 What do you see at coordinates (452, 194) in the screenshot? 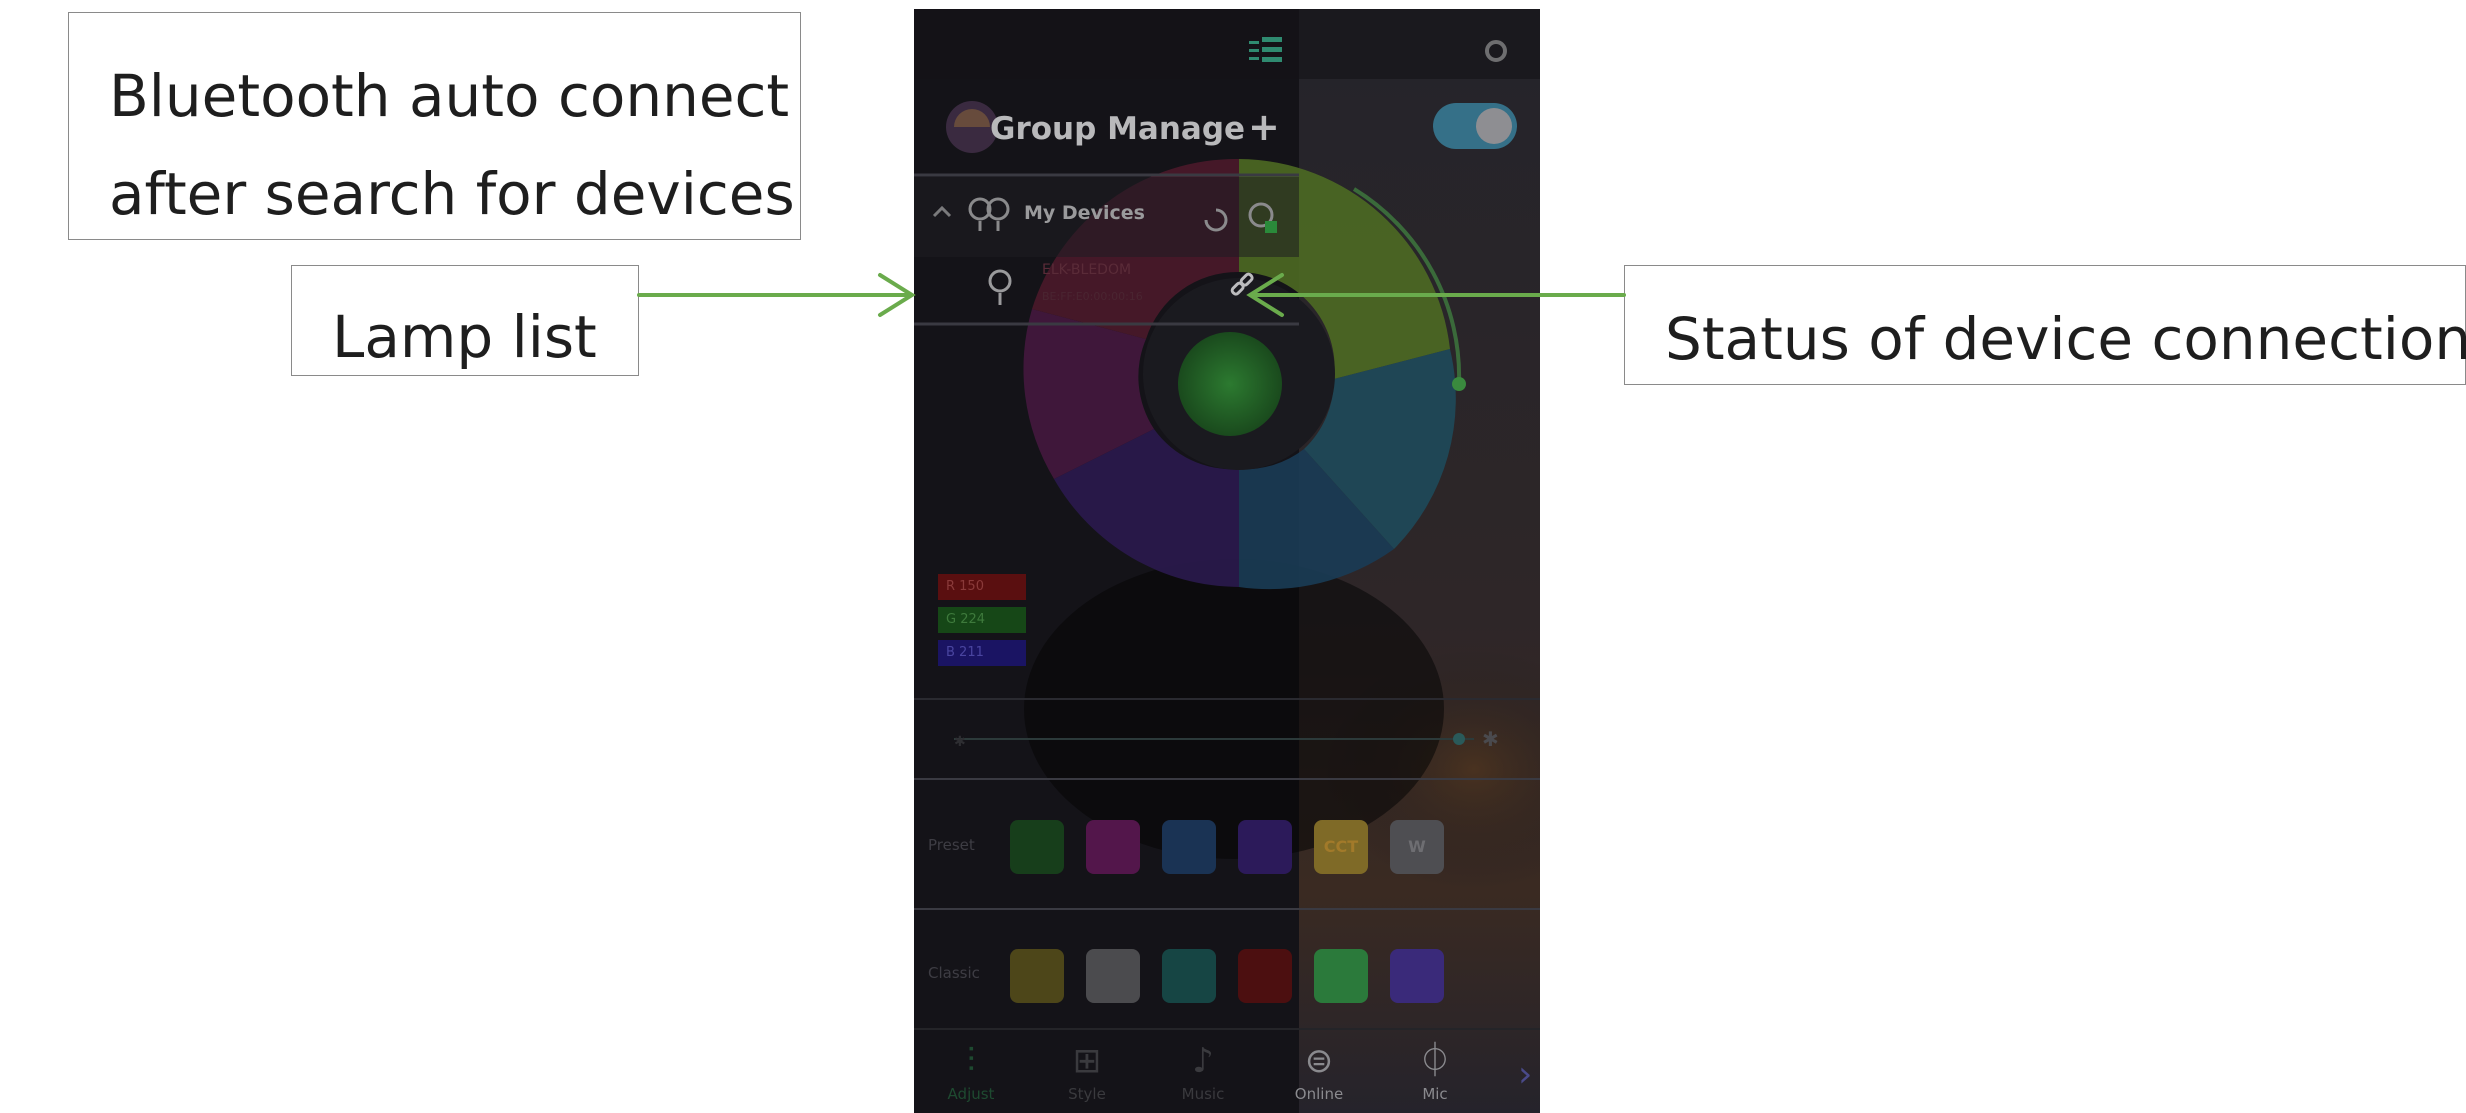
I see `callout-auto-connect-line2: after search for devices` at bounding box center [452, 194].